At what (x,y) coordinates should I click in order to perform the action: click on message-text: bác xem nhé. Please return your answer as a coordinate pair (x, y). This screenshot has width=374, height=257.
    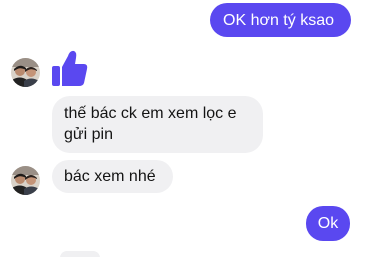
    Looking at the image, I should click on (110, 176).